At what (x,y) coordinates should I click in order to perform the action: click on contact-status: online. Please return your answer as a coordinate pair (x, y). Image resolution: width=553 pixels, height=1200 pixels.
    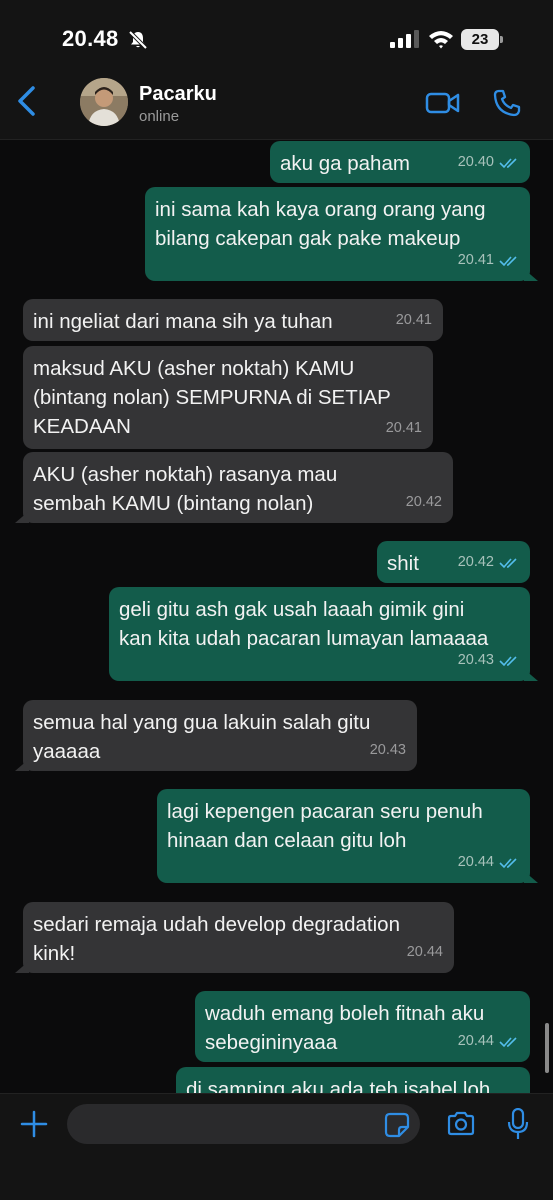
    Looking at the image, I should click on (159, 116).